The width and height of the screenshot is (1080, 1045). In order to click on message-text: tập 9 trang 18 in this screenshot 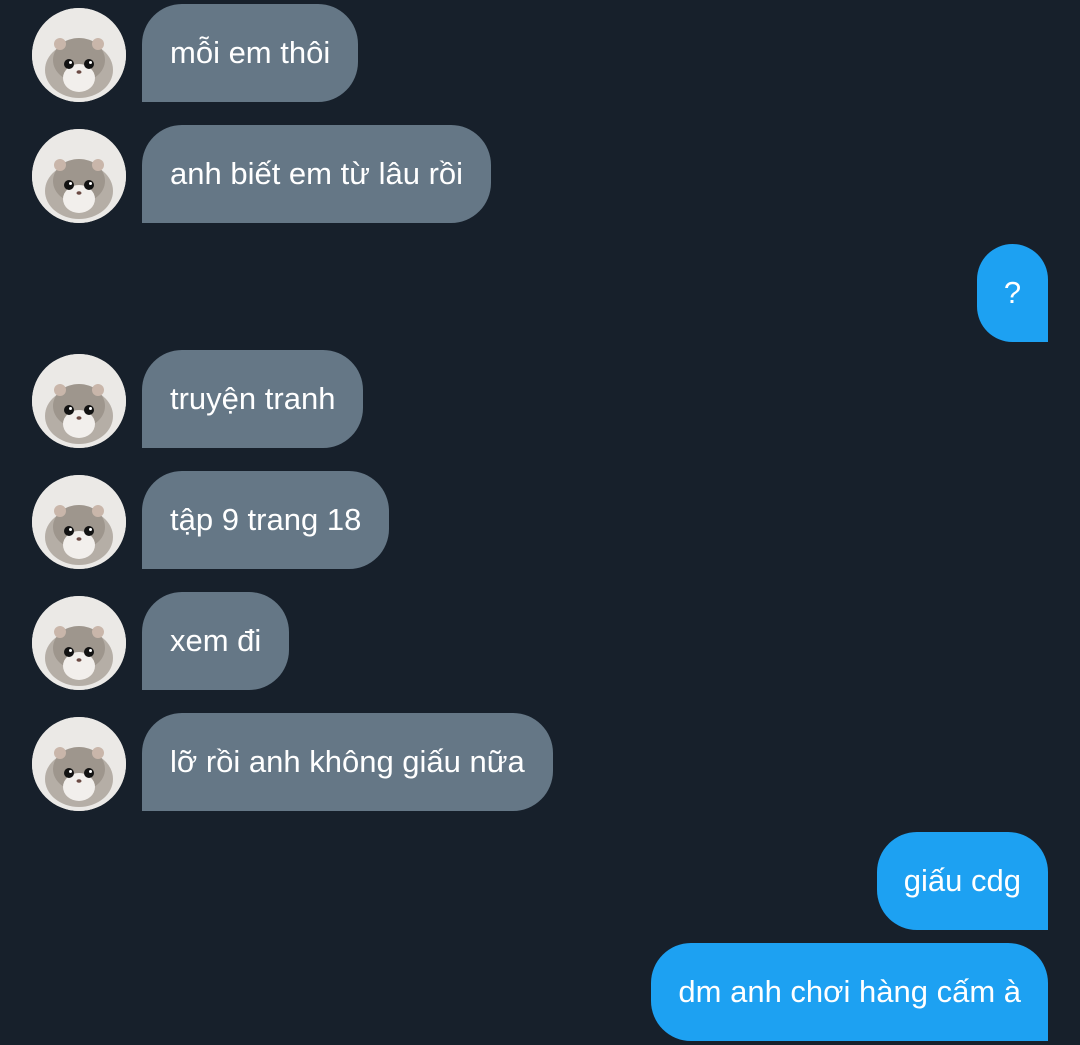, I will do `click(266, 519)`.